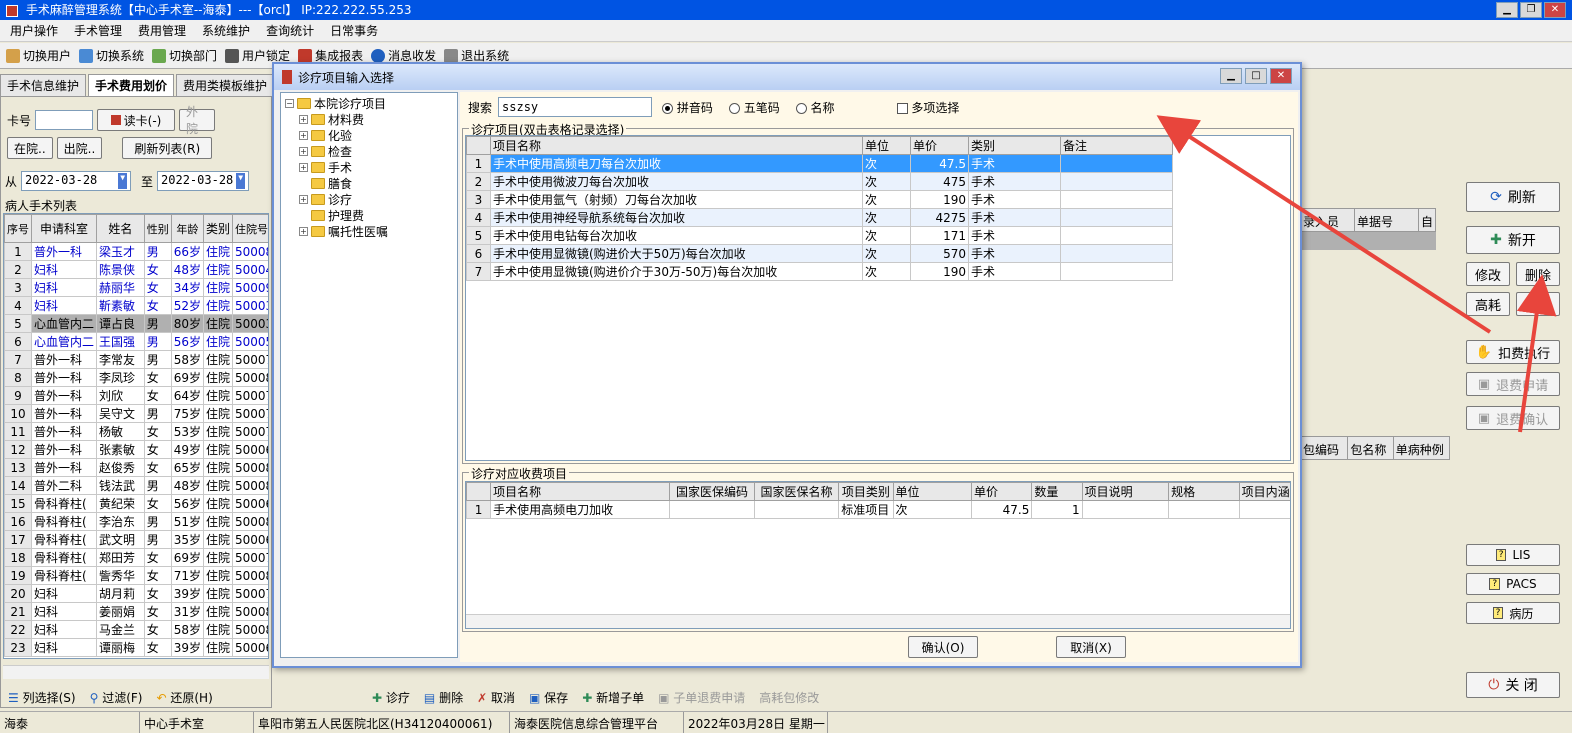 This screenshot has height=733, width=1572. I want to click on sub-order-refund-button: ▣ 子单退费申请, so click(701, 697).